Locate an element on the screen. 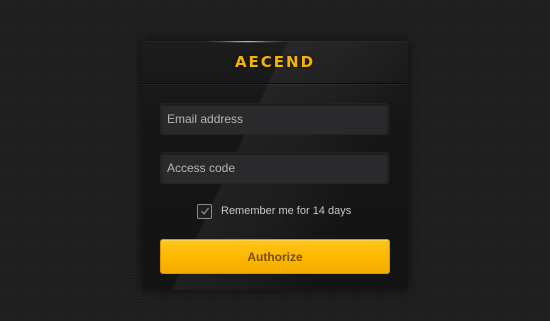 The width and height of the screenshot is (550, 321). remember-me-checkbox is located at coordinates (204, 211).